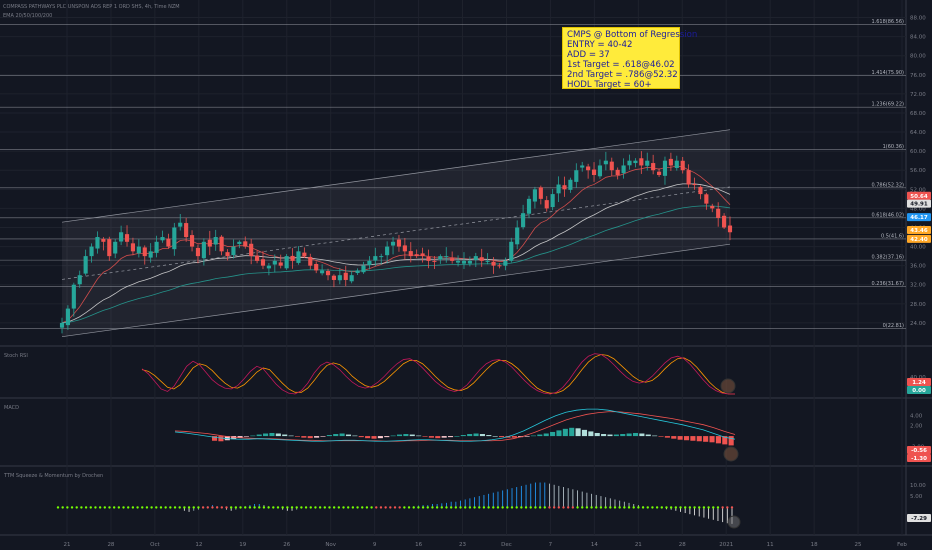 The width and height of the screenshot is (932, 550). What do you see at coordinates (887, 284) in the screenshot?
I see `fib-label: 0.236(31.67)` at bounding box center [887, 284].